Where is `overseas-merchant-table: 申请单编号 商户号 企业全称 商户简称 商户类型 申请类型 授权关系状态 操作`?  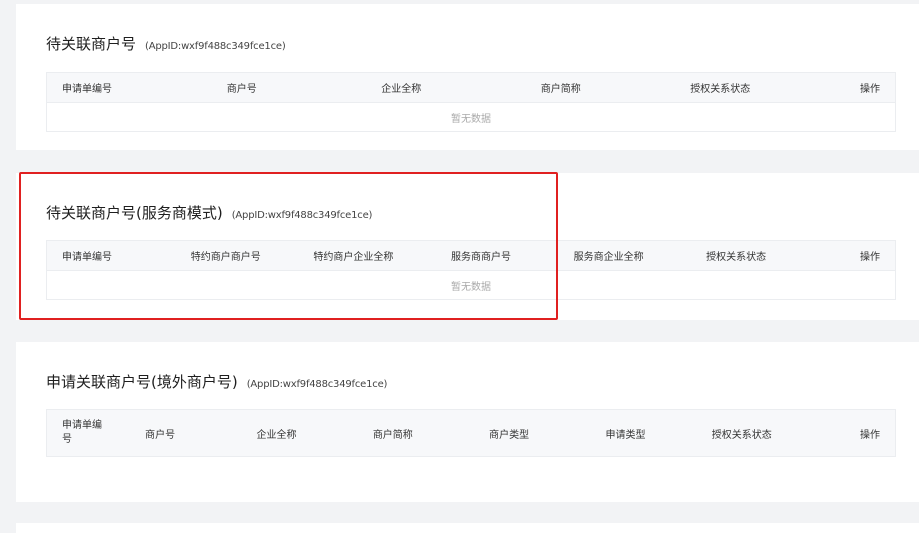 overseas-merchant-table: 申请单编号 商户号 企业全称 商户简称 商户类型 申请类型 授权关系状态 操作 is located at coordinates (471, 433).